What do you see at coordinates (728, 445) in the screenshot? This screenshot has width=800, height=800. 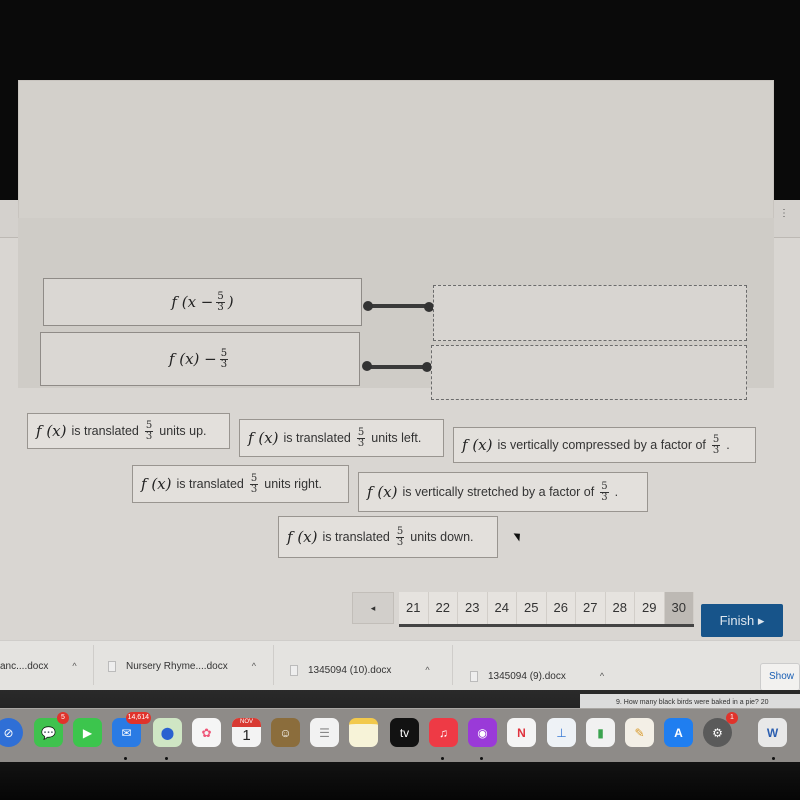 I see `tile-text: .` at bounding box center [728, 445].